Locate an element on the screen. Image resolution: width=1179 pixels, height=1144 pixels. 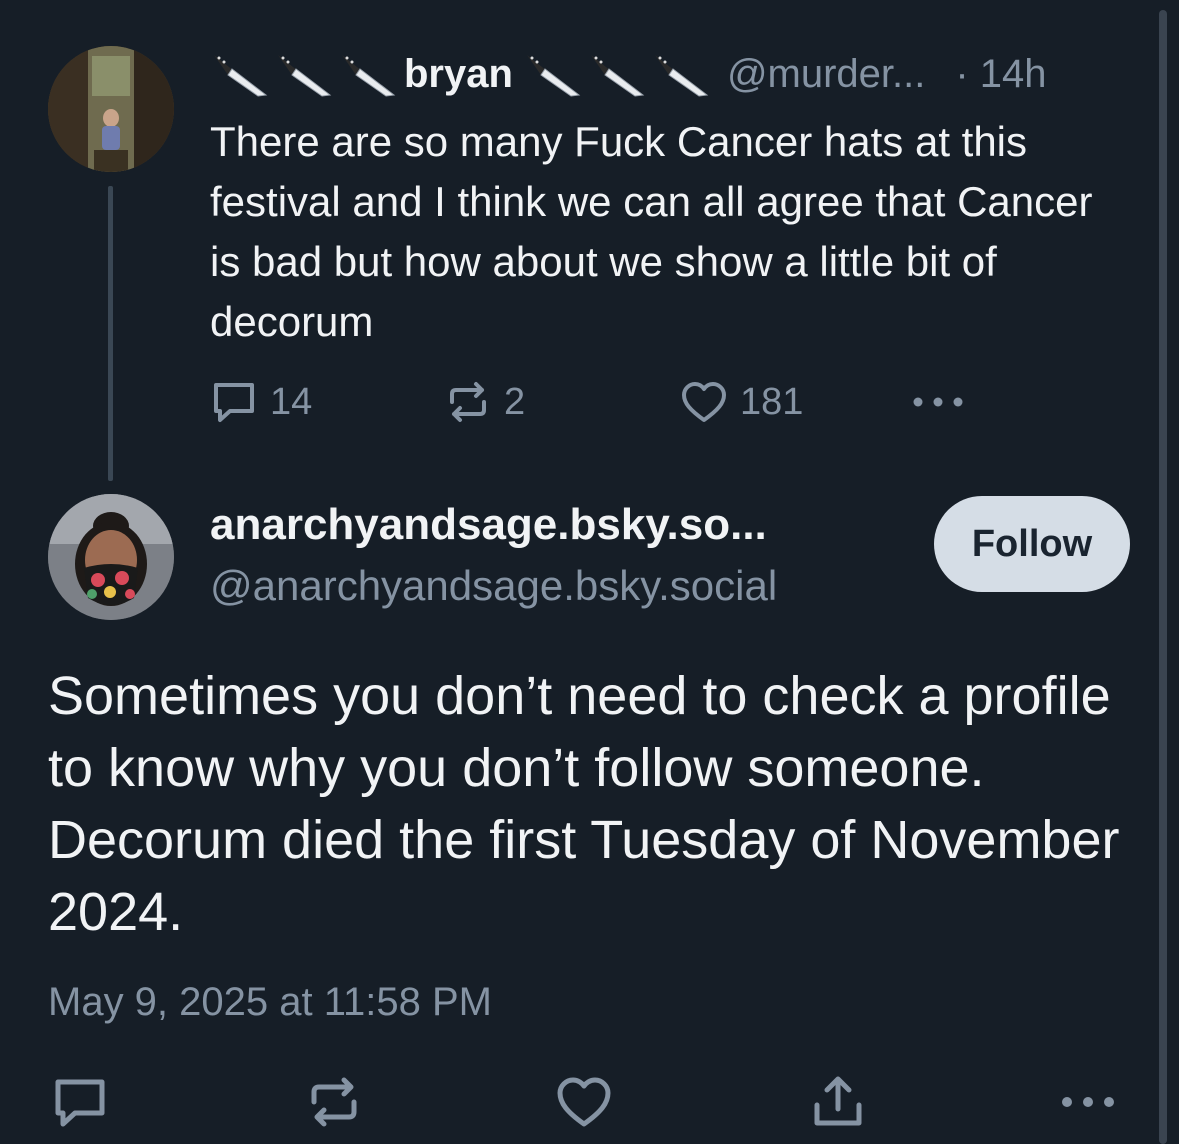
scrollbar is located at coordinates (1163, 577).